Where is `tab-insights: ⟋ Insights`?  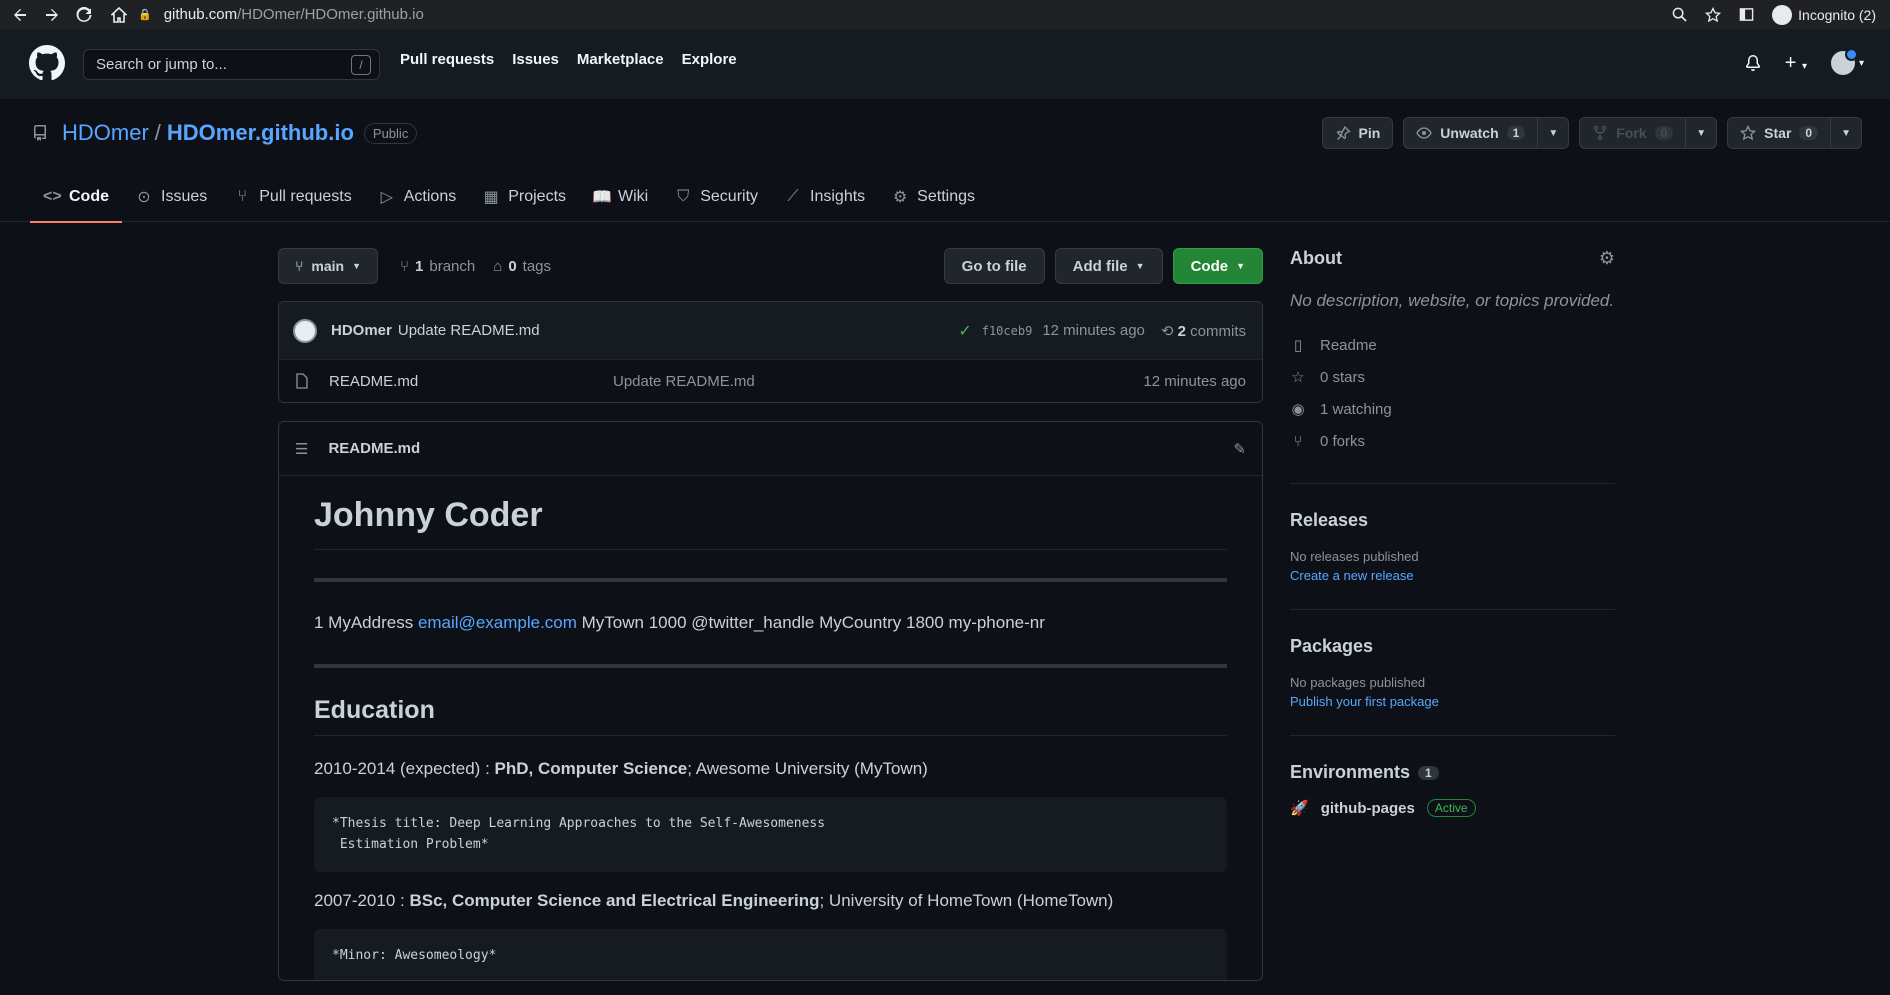
tab-insights: ⟋ Insights is located at coordinates (824, 196).